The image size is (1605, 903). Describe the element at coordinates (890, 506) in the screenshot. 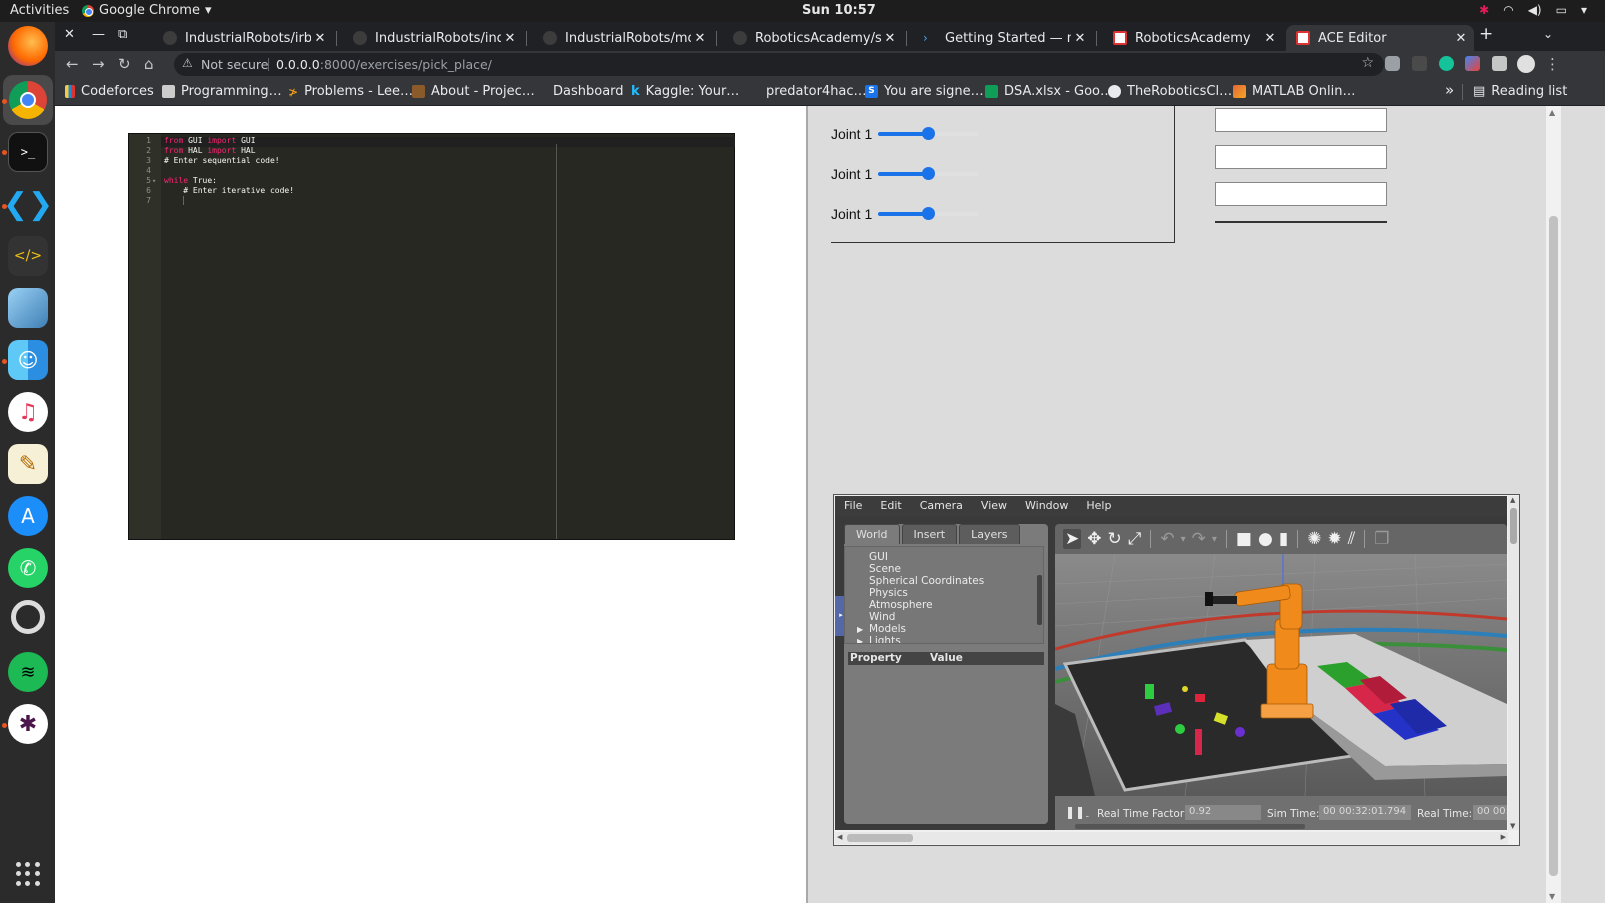

I see `gz-menu-edit: Edit` at that location.